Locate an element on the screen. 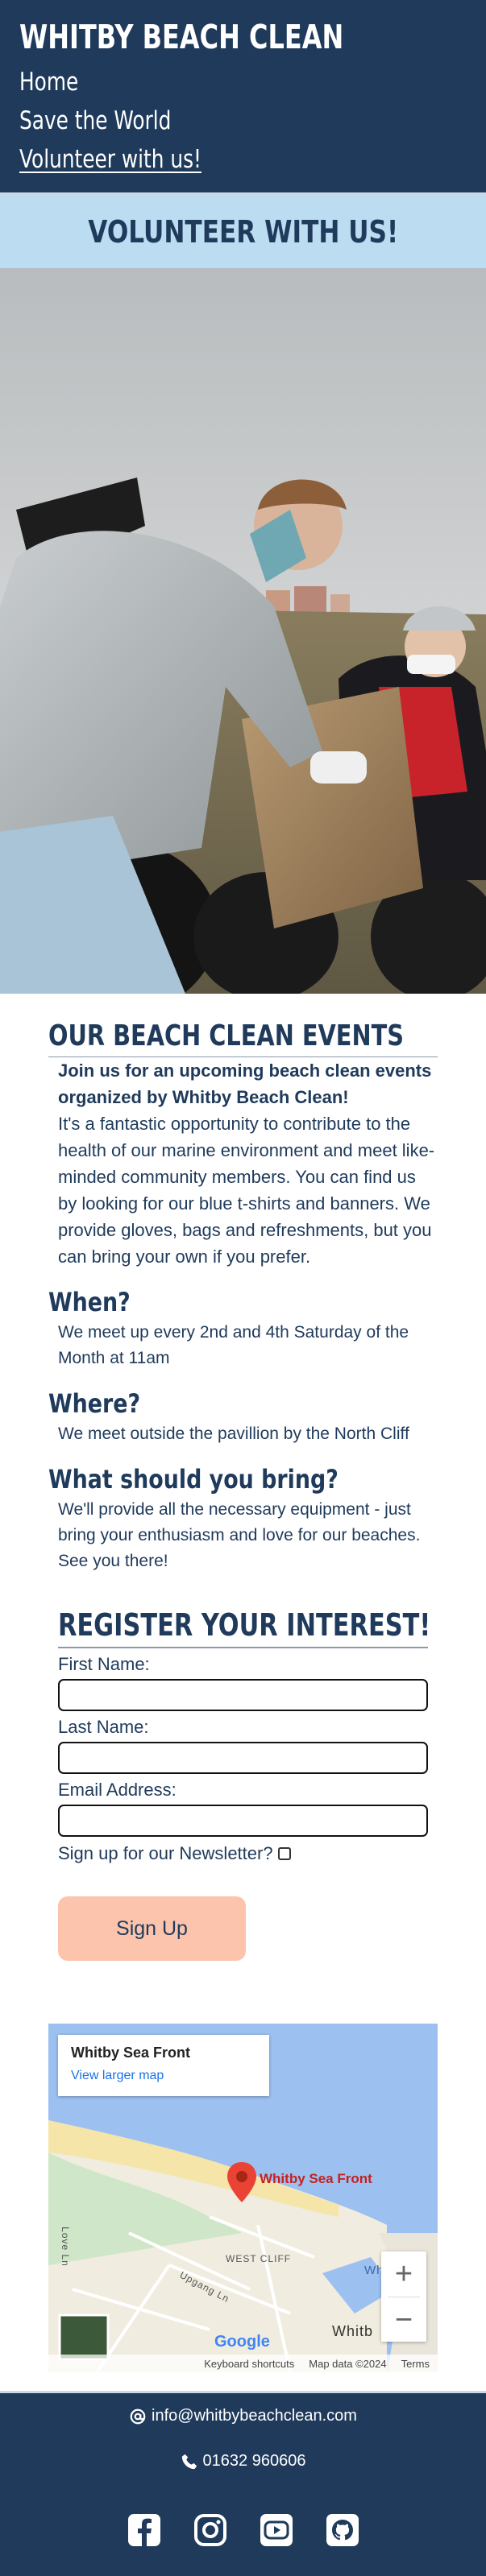  map-pin-icon is located at coordinates (242, 2182).